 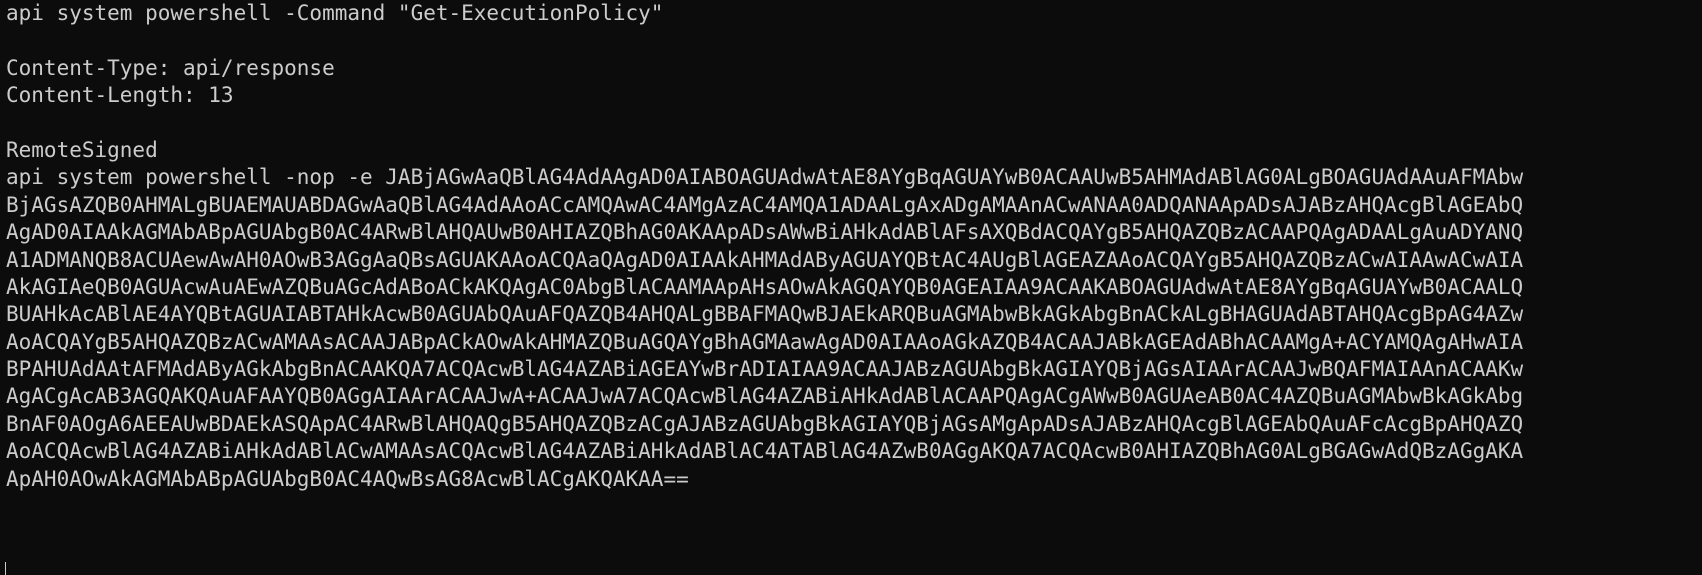 What do you see at coordinates (82, 149) in the screenshot?
I see `output-response-body: RemoteSigned` at bounding box center [82, 149].